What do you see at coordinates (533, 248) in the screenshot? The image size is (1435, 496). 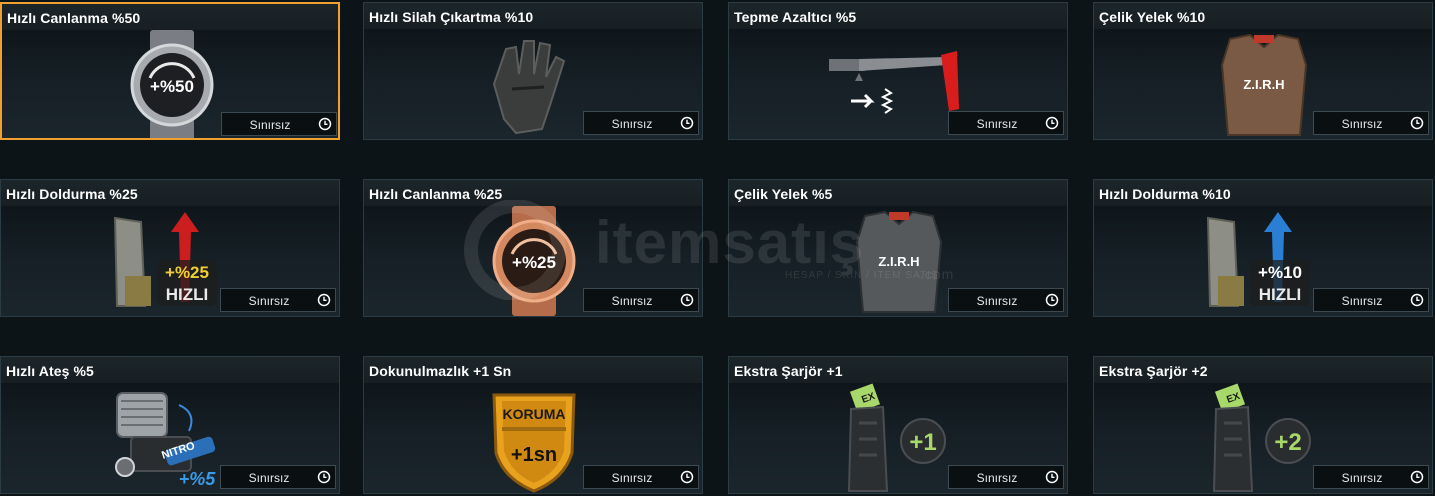 I see `item-card: Hızlı Canlanma %25 +%25 Sınırsız` at bounding box center [533, 248].